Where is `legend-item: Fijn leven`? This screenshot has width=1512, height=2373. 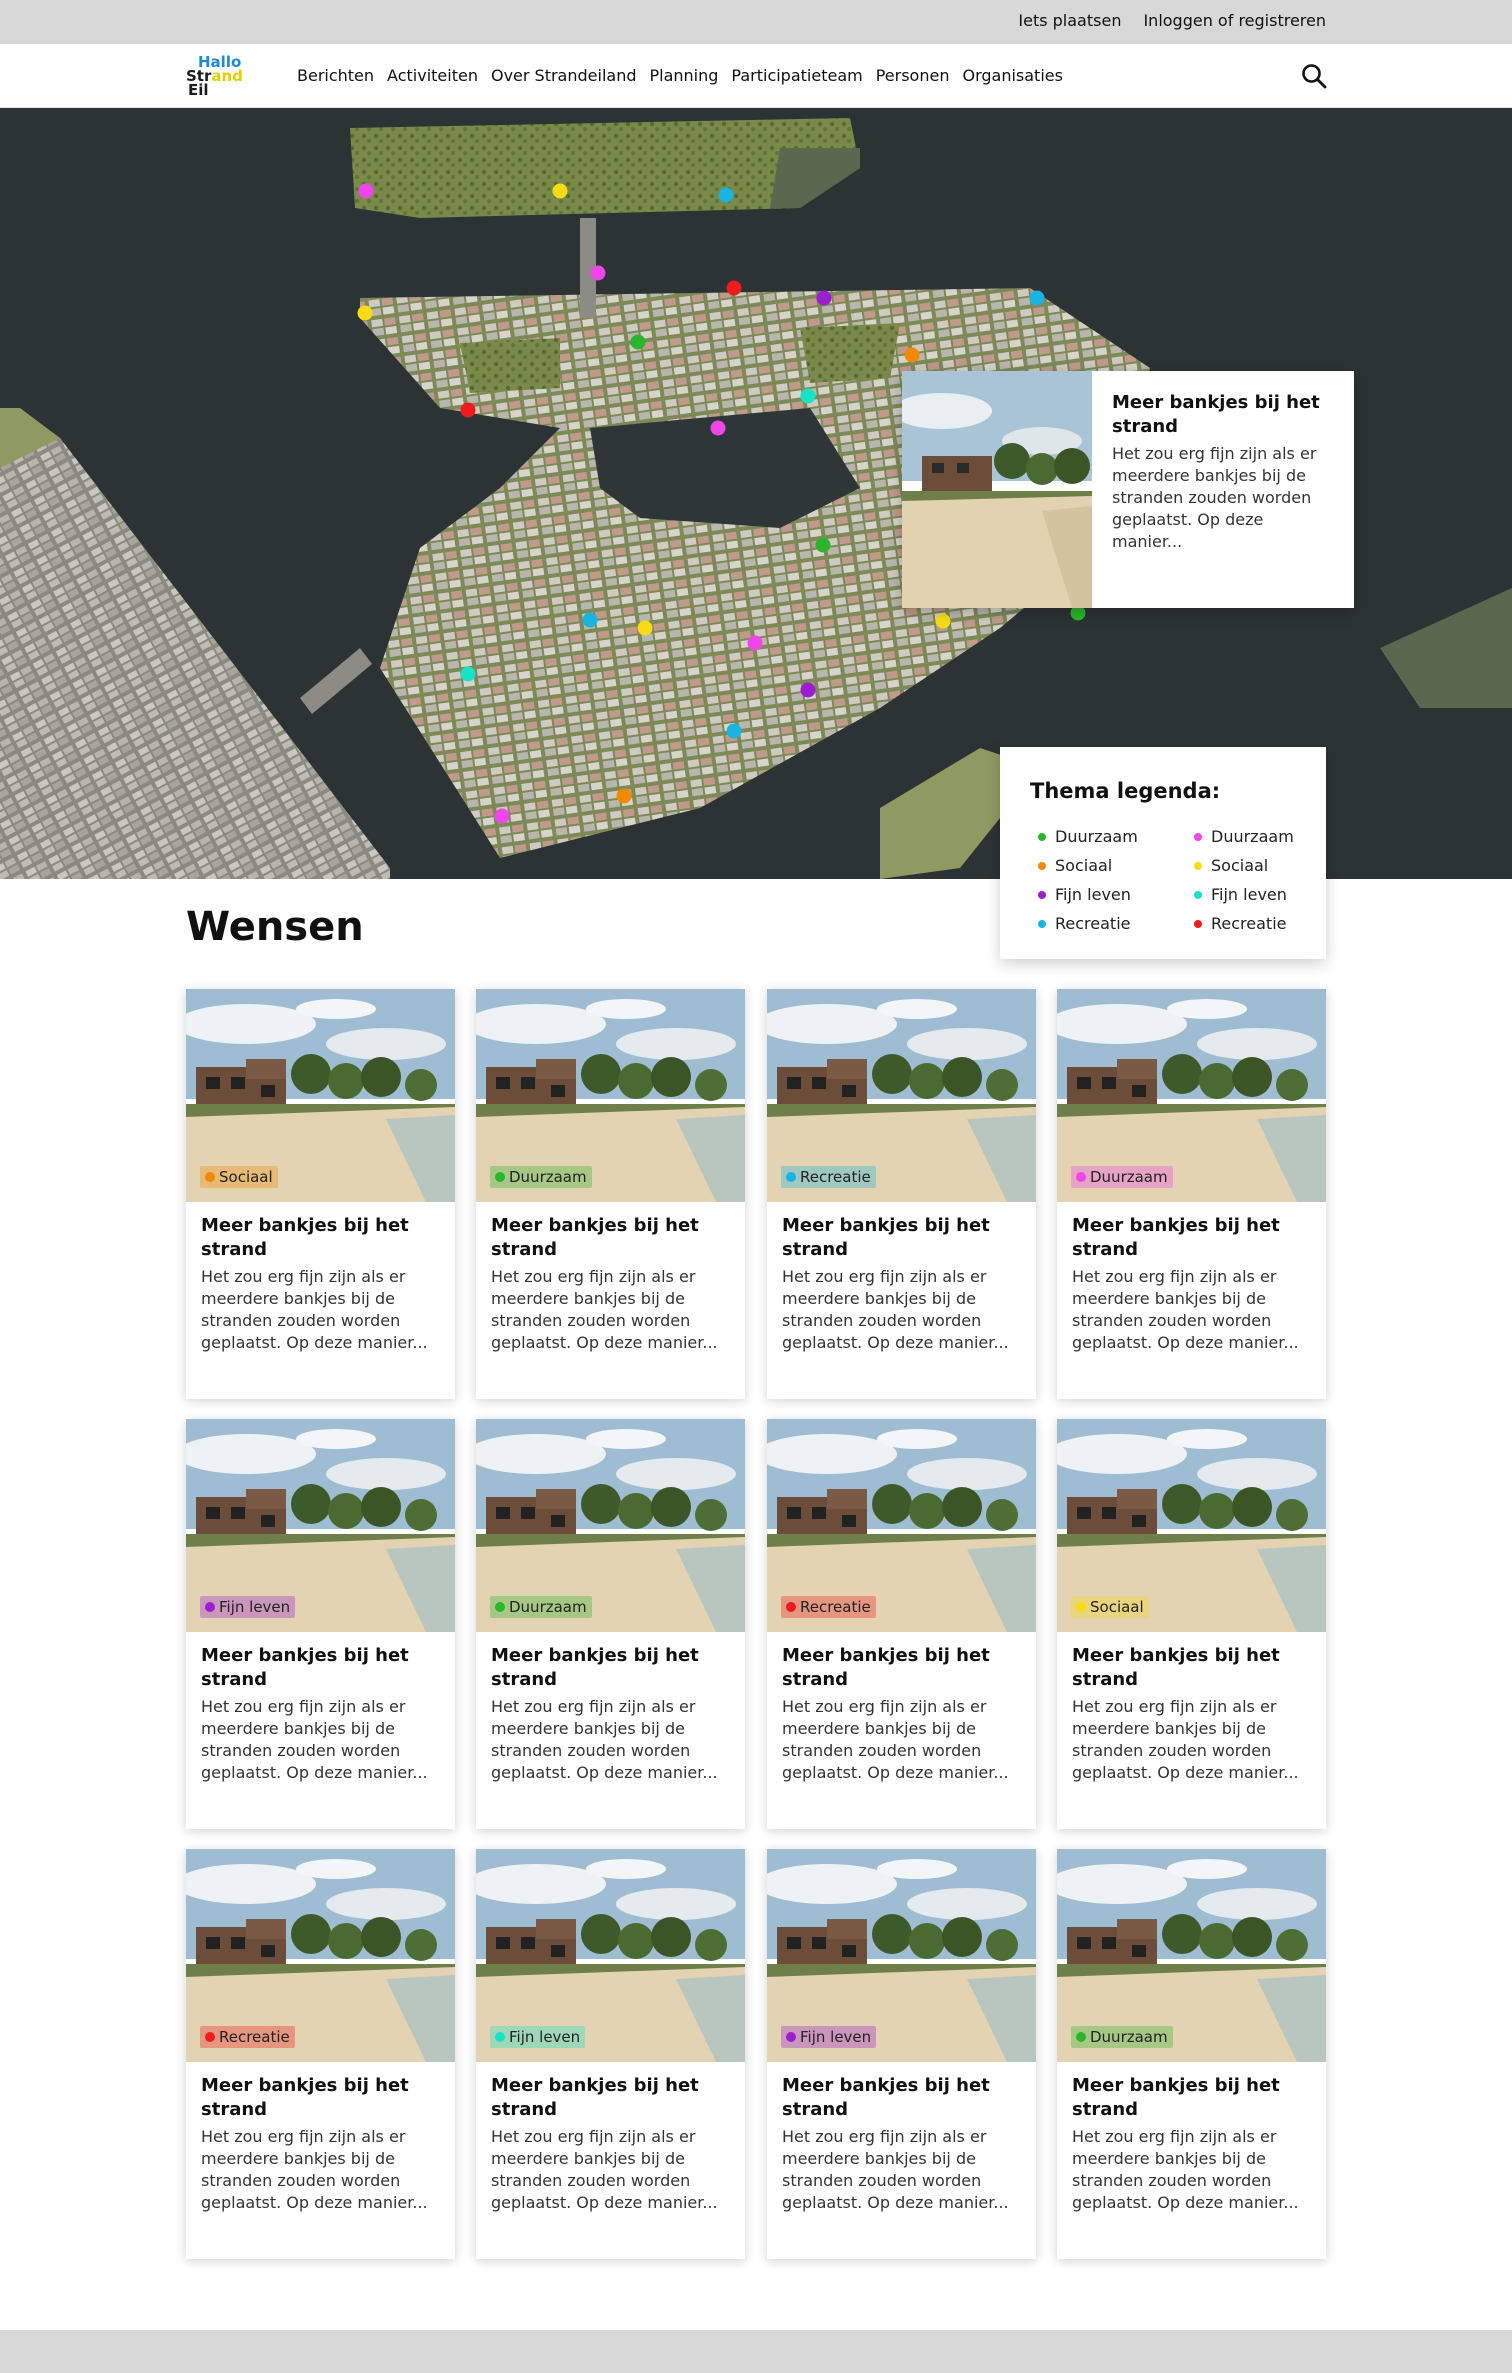
legend-item: Fijn leven is located at coordinates (1088, 894).